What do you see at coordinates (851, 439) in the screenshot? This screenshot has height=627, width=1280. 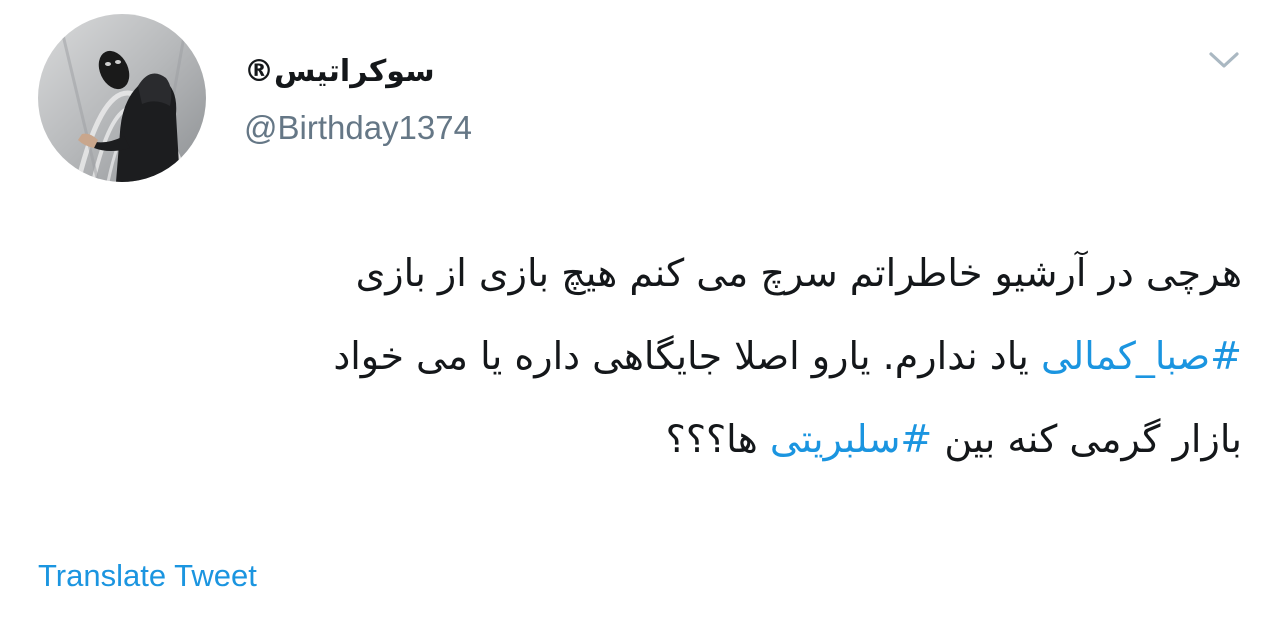 I see `hashtag-link: #سلبریتی` at bounding box center [851, 439].